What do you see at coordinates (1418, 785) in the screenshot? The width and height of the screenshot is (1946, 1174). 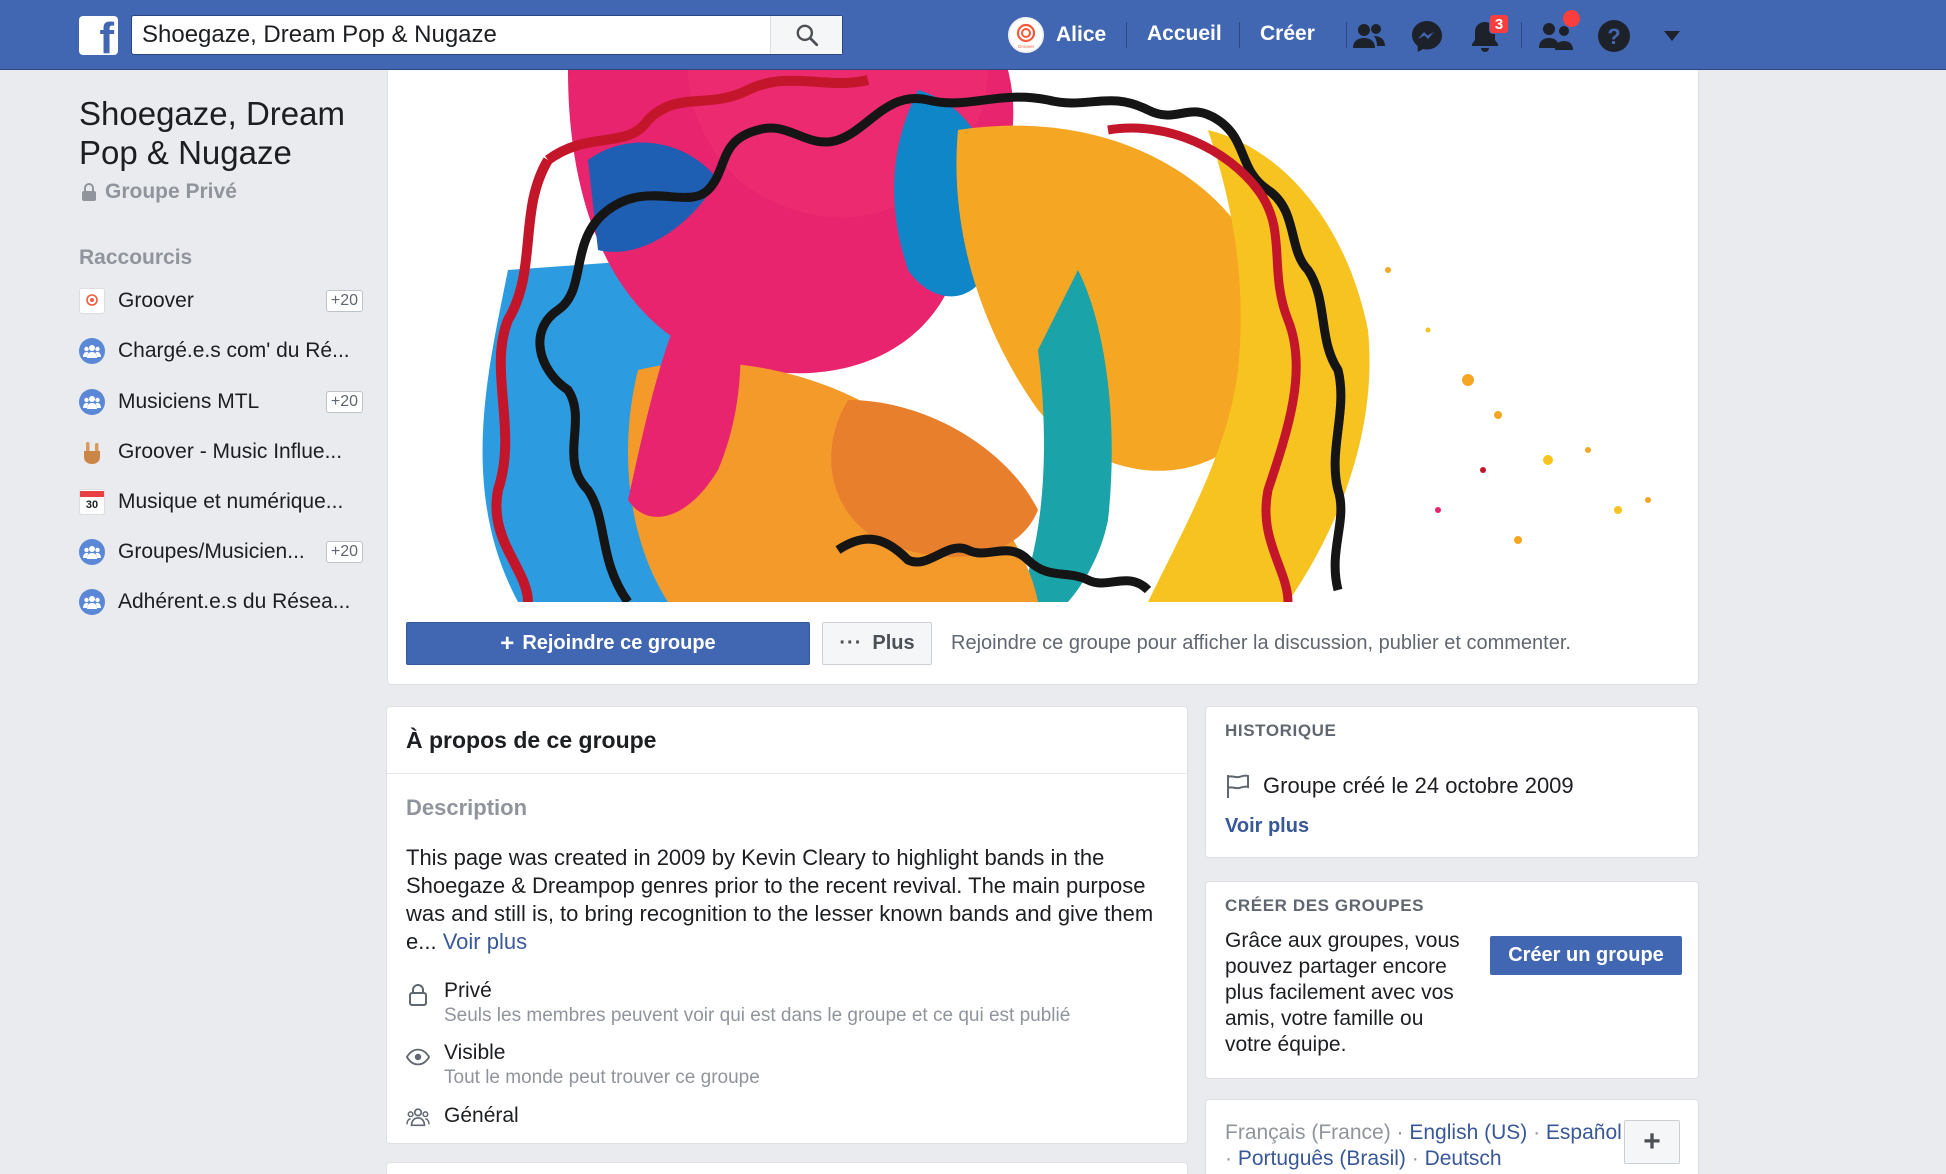 I see `group-created-text: Groupe créé le 24 octobre 2009` at bounding box center [1418, 785].